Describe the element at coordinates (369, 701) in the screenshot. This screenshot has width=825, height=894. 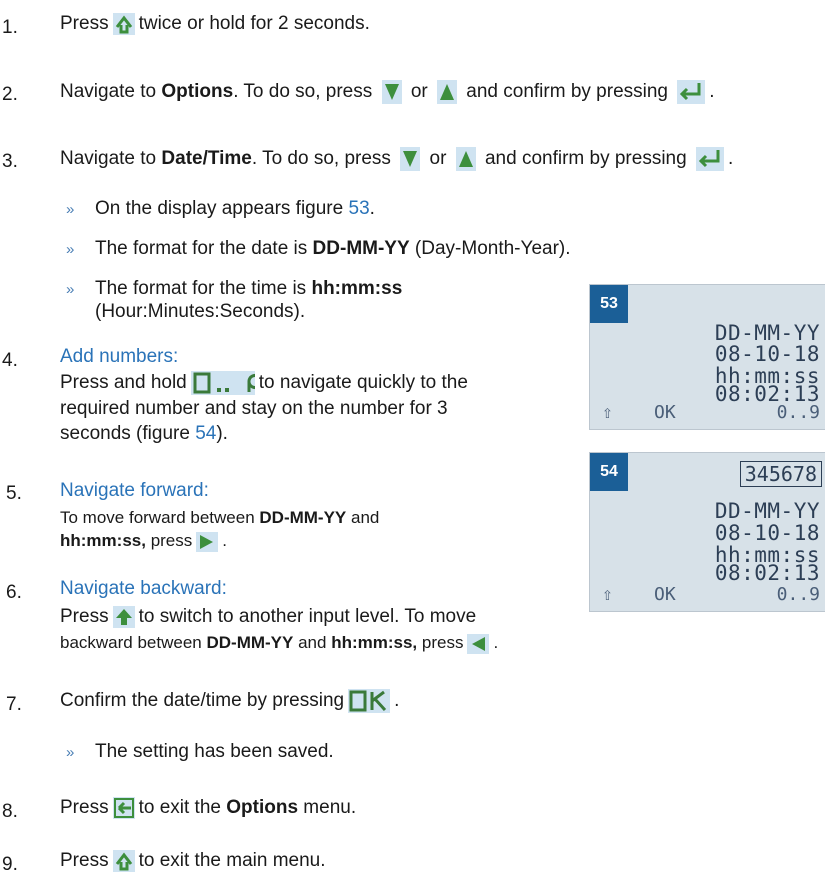
I see `ok-key-icon` at that location.